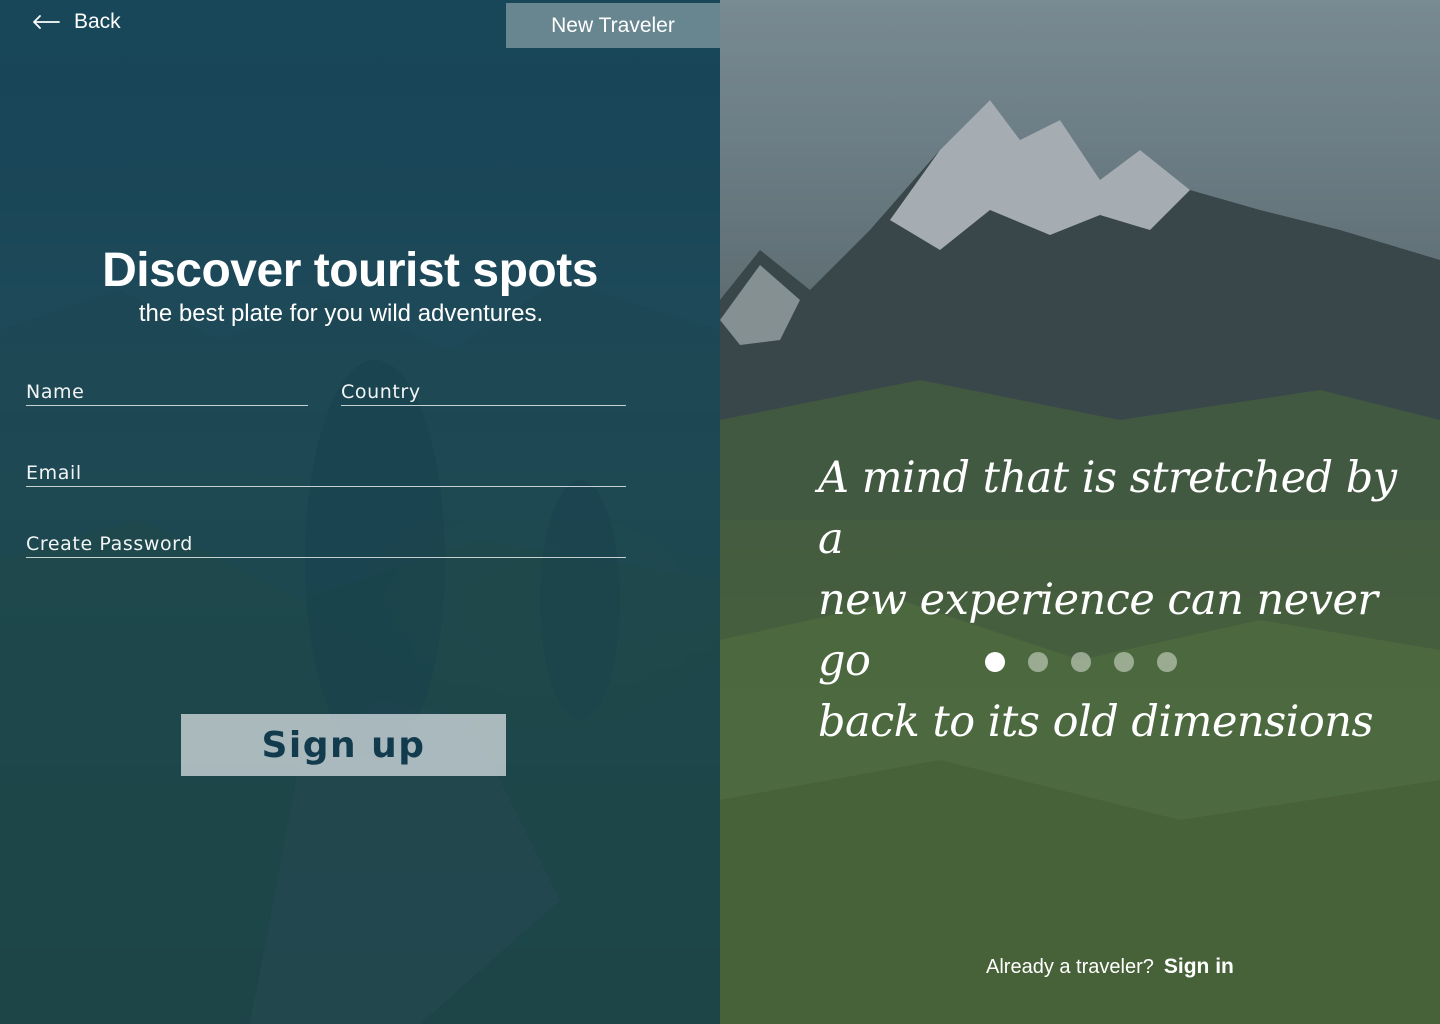 The width and height of the screenshot is (1440, 1024). I want to click on sign-up-button: Sign up, so click(343, 745).